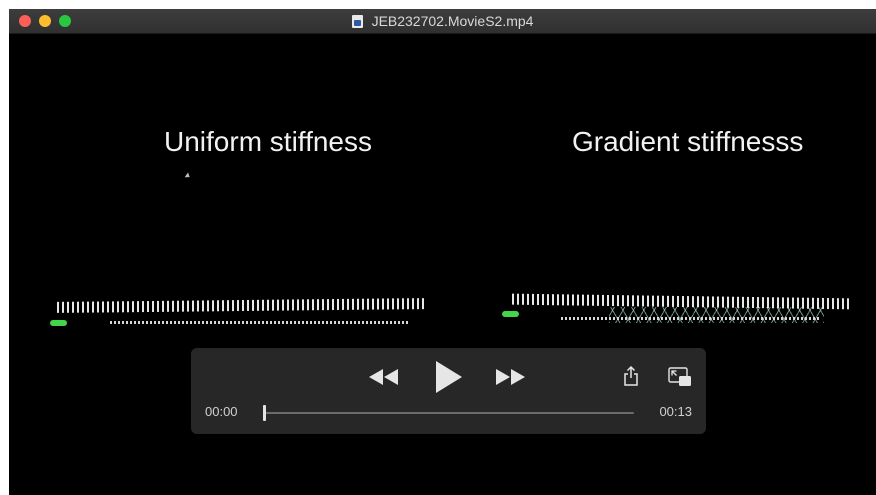  I want to click on window-title: JEB232702.MovieS2.mp4, so click(452, 21).